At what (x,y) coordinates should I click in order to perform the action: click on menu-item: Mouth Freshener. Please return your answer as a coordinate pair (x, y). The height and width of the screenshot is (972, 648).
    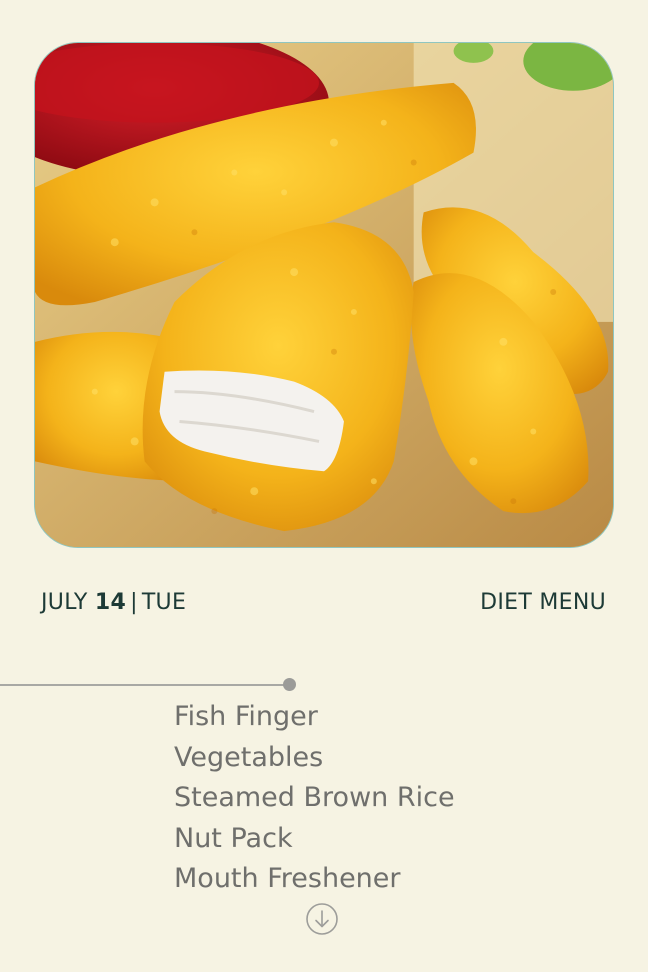
    Looking at the image, I should click on (287, 878).